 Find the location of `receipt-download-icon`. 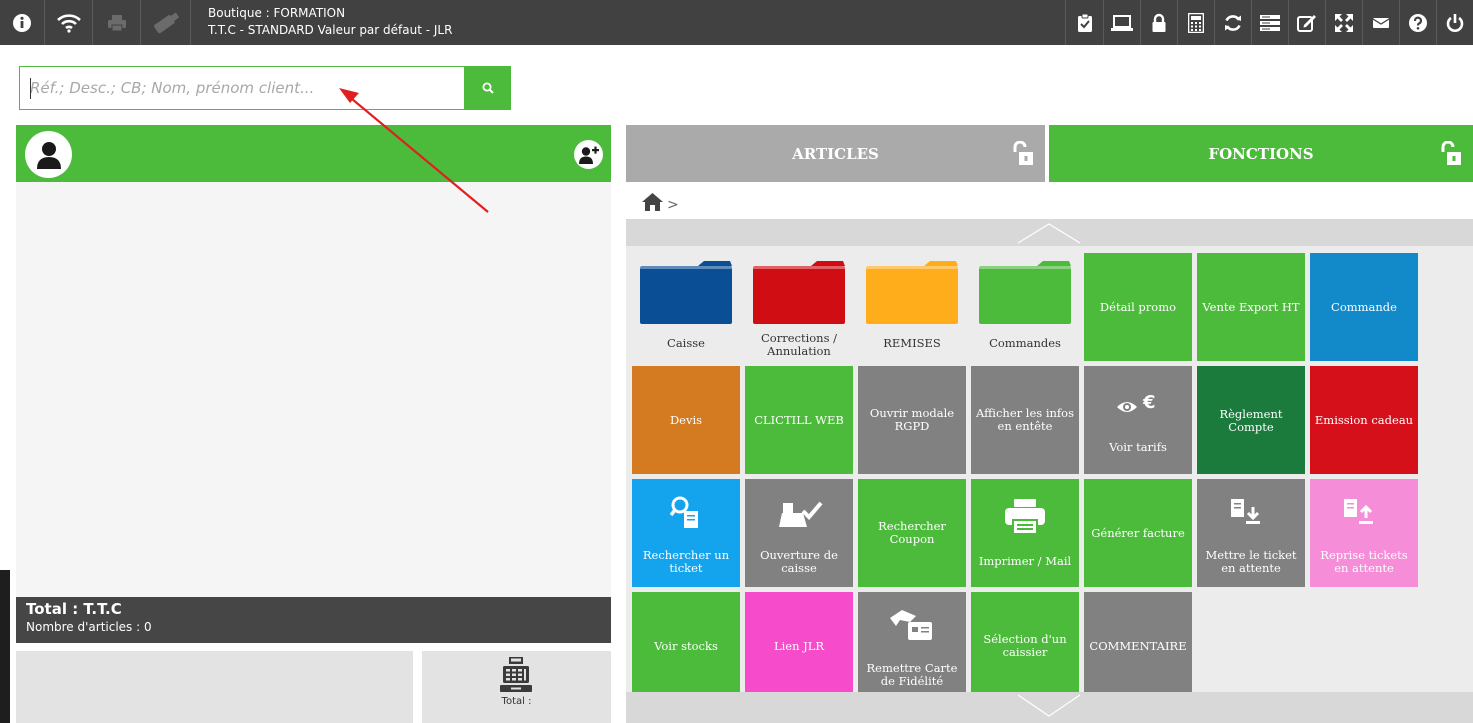

receipt-download-icon is located at coordinates (1245, 511).